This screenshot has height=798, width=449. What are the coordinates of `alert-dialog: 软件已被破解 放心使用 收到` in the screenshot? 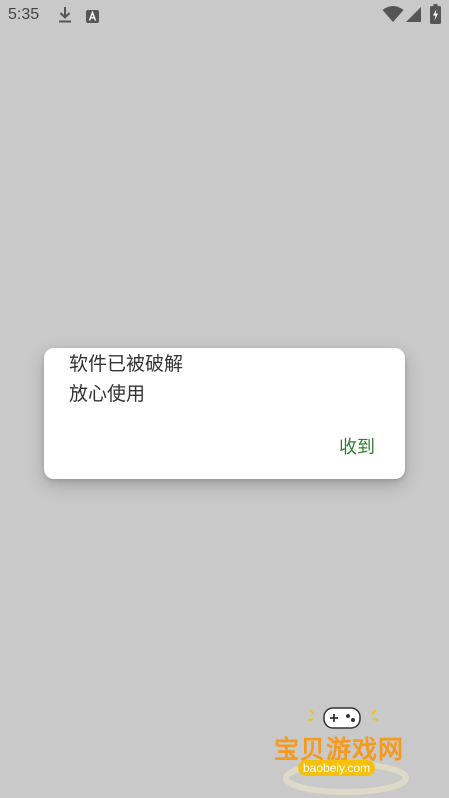 It's located at (224, 413).